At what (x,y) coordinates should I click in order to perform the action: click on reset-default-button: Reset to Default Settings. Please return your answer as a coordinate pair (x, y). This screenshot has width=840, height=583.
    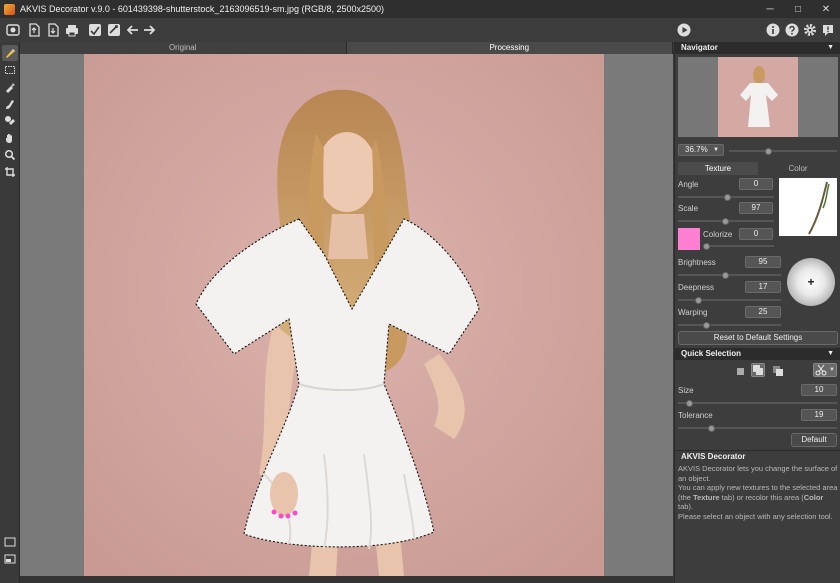
    Looking at the image, I should click on (758, 338).